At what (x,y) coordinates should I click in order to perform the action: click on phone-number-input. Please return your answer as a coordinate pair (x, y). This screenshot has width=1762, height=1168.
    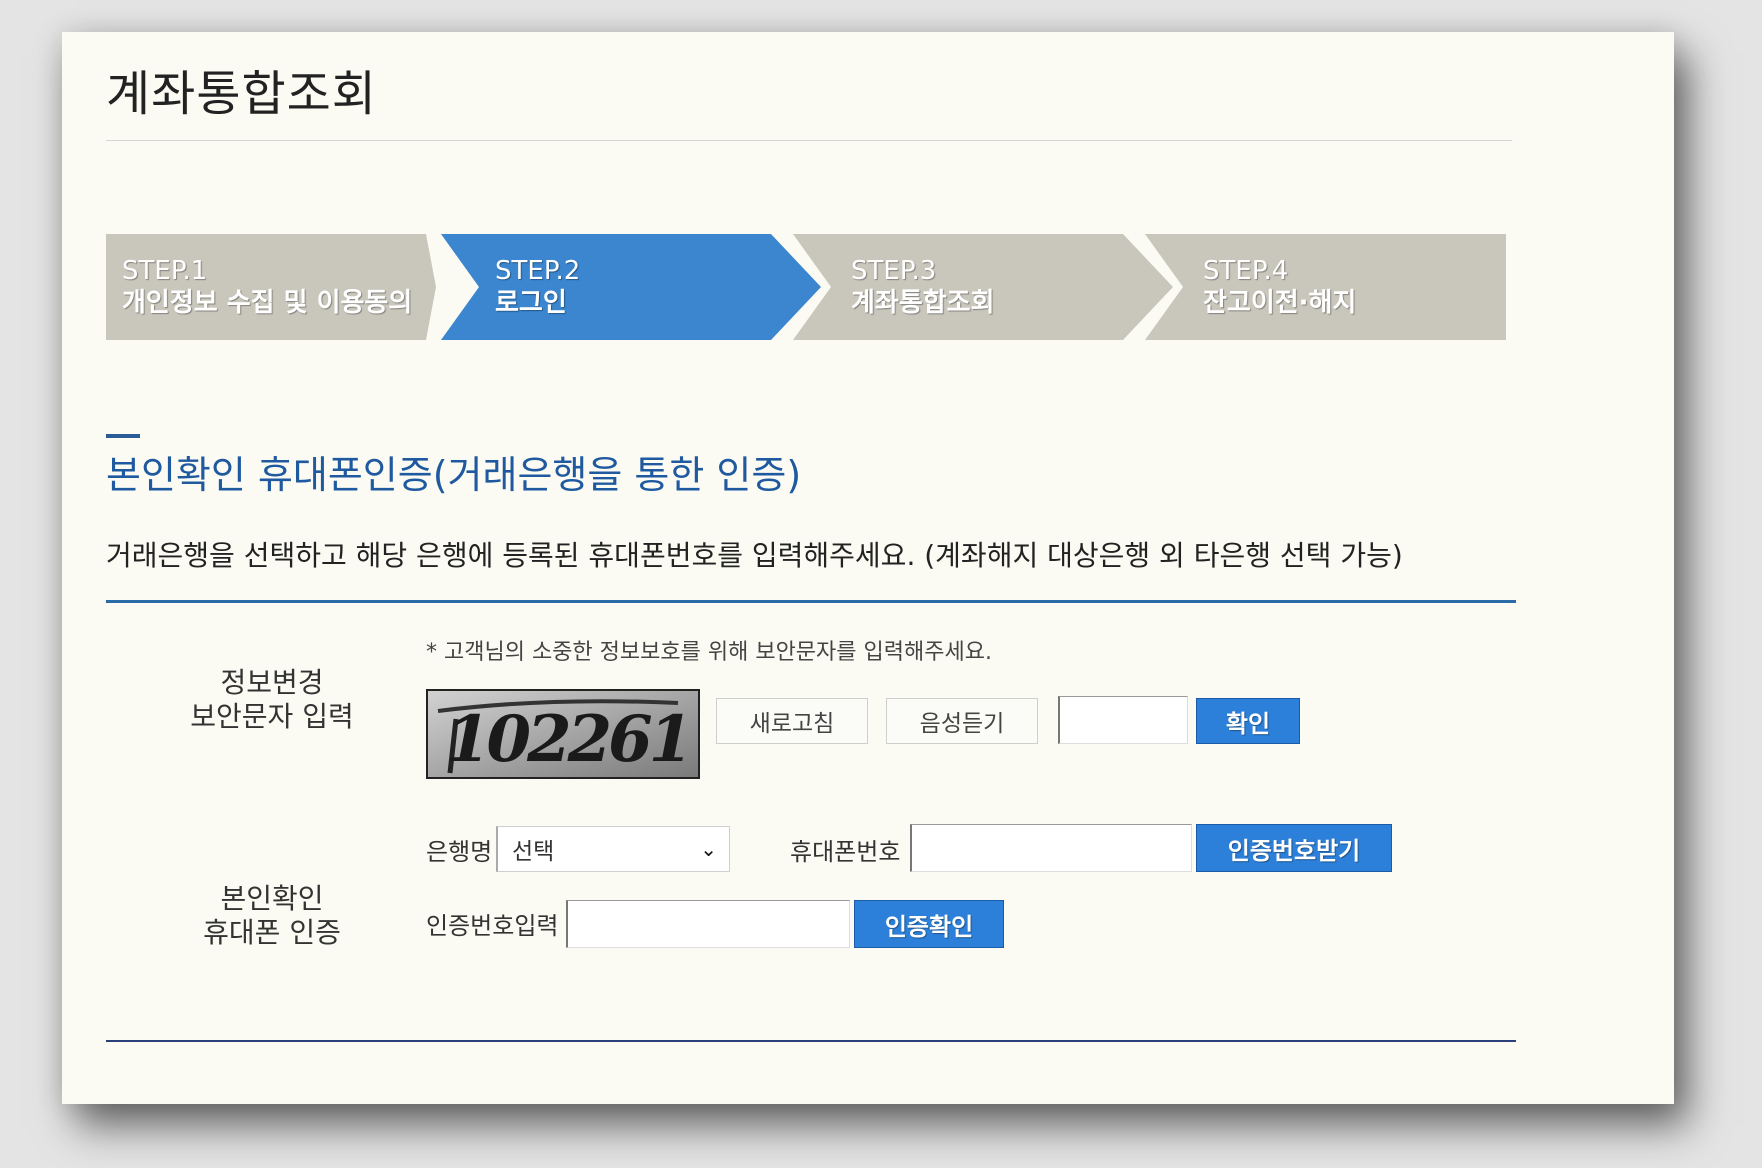
    Looking at the image, I should click on (1051, 848).